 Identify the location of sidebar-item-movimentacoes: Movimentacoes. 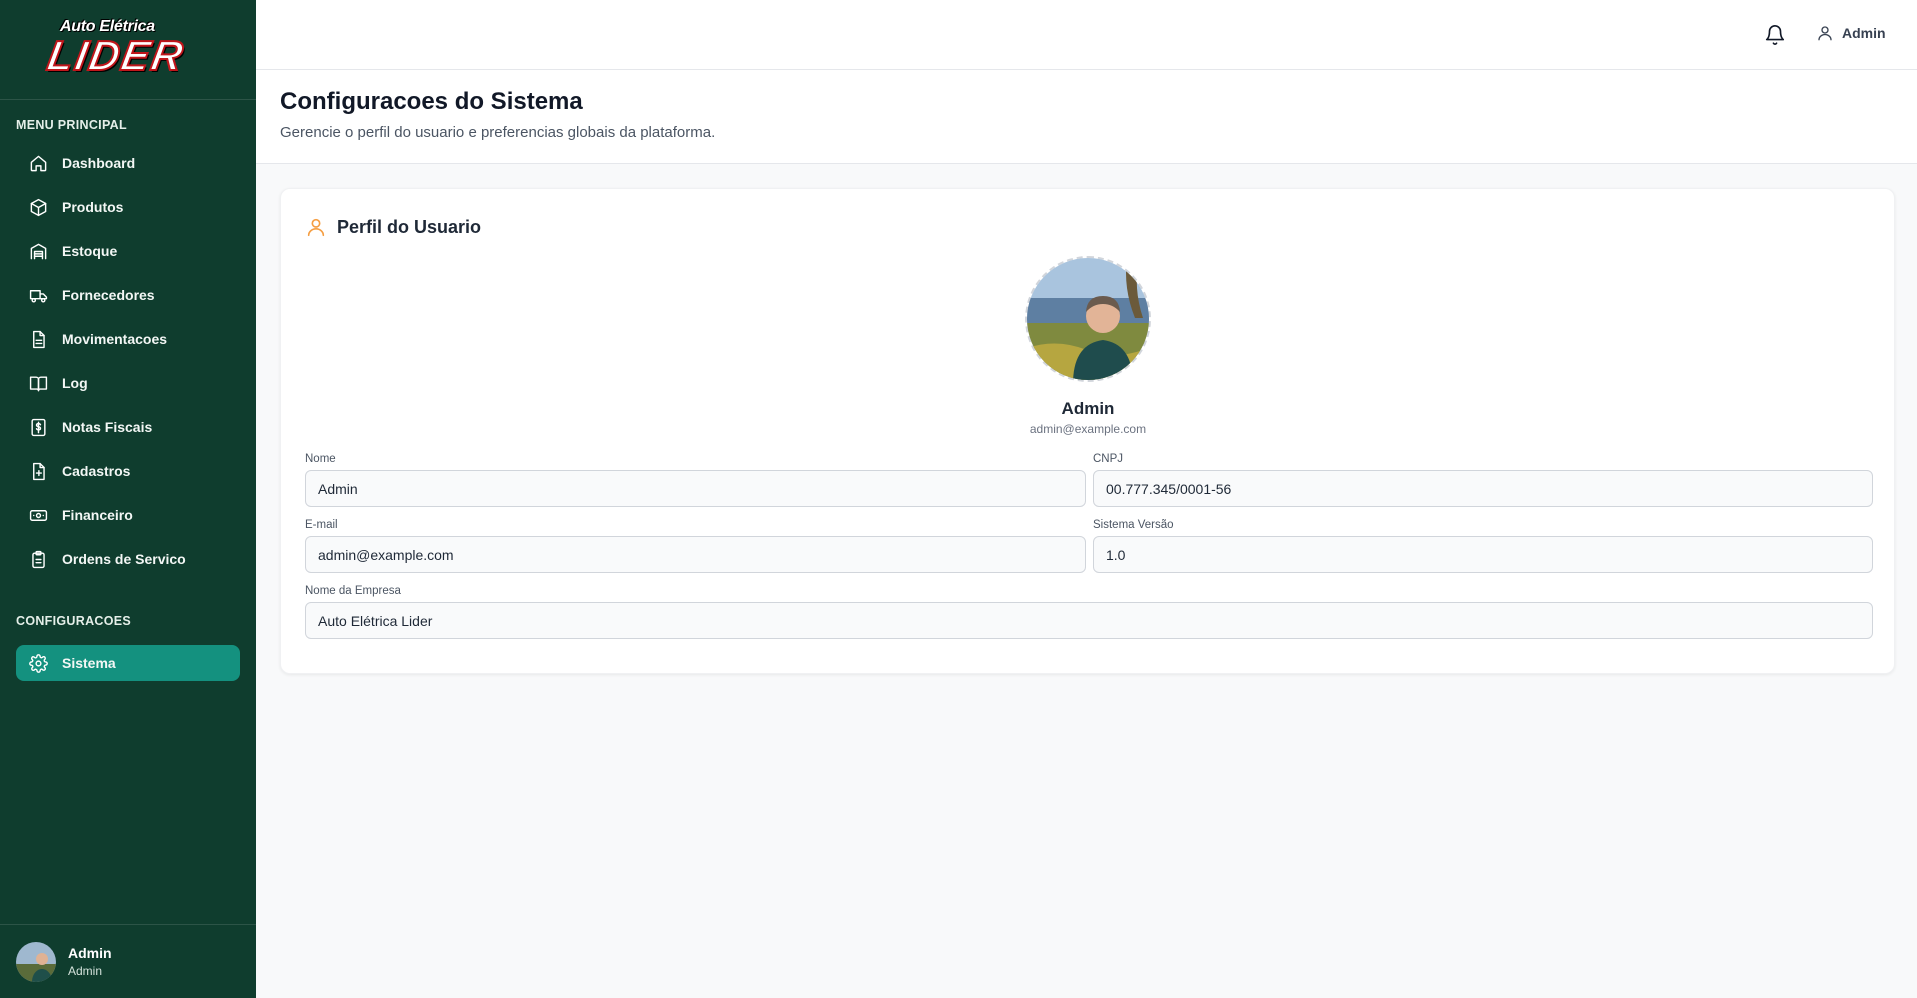
(128, 339).